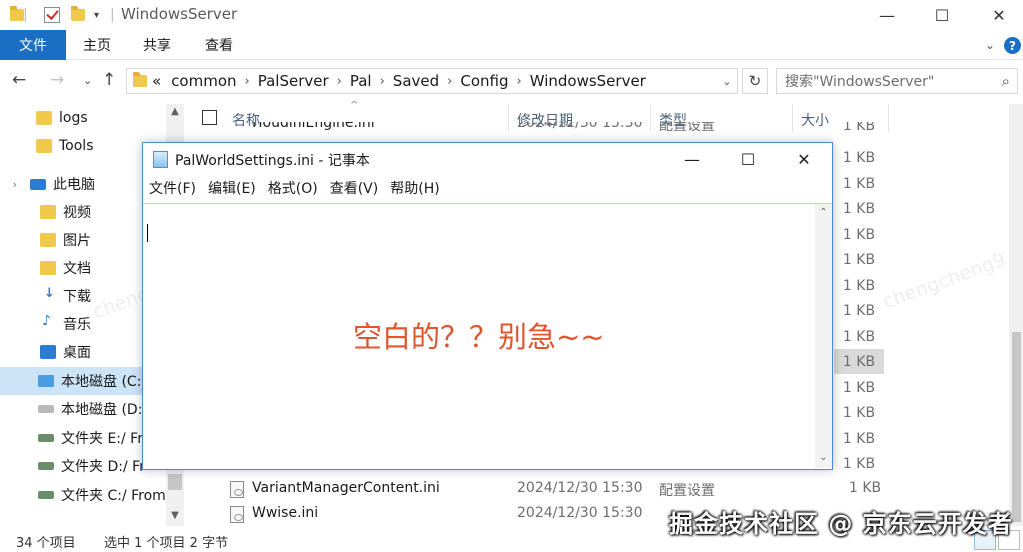  I want to click on item-count: 34 个项目, so click(46, 543).